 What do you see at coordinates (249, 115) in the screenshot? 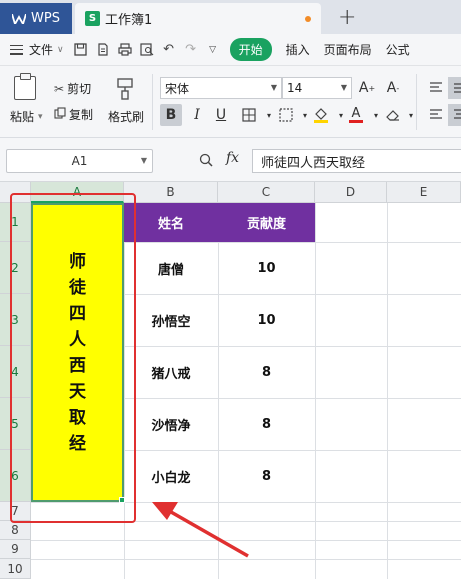
I see `borders-icon` at bounding box center [249, 115].